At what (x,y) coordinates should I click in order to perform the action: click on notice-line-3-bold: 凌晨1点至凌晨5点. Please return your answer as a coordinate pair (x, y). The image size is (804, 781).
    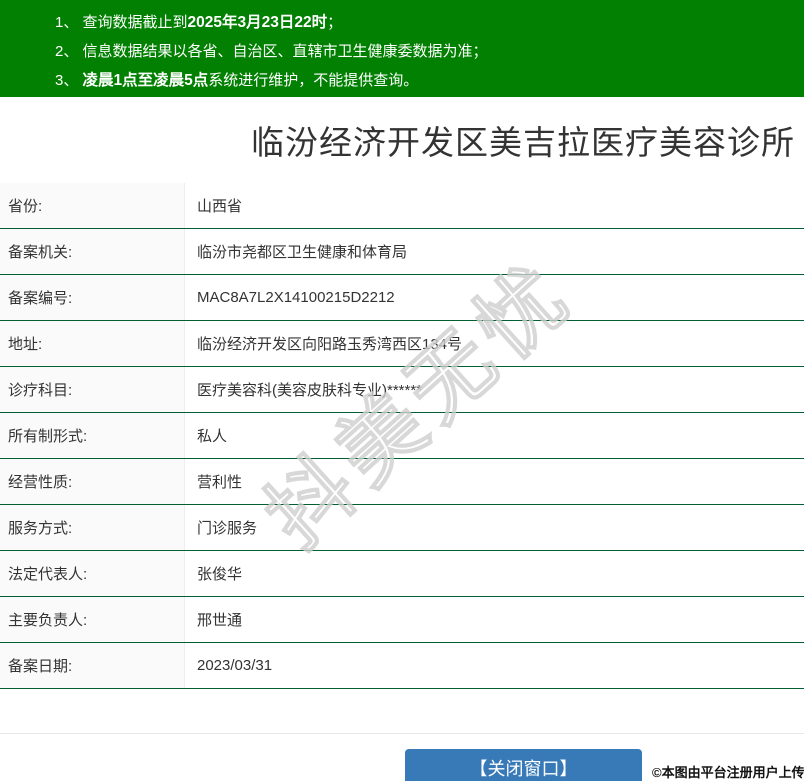
    Looking at the image, I should click on (145, 80).